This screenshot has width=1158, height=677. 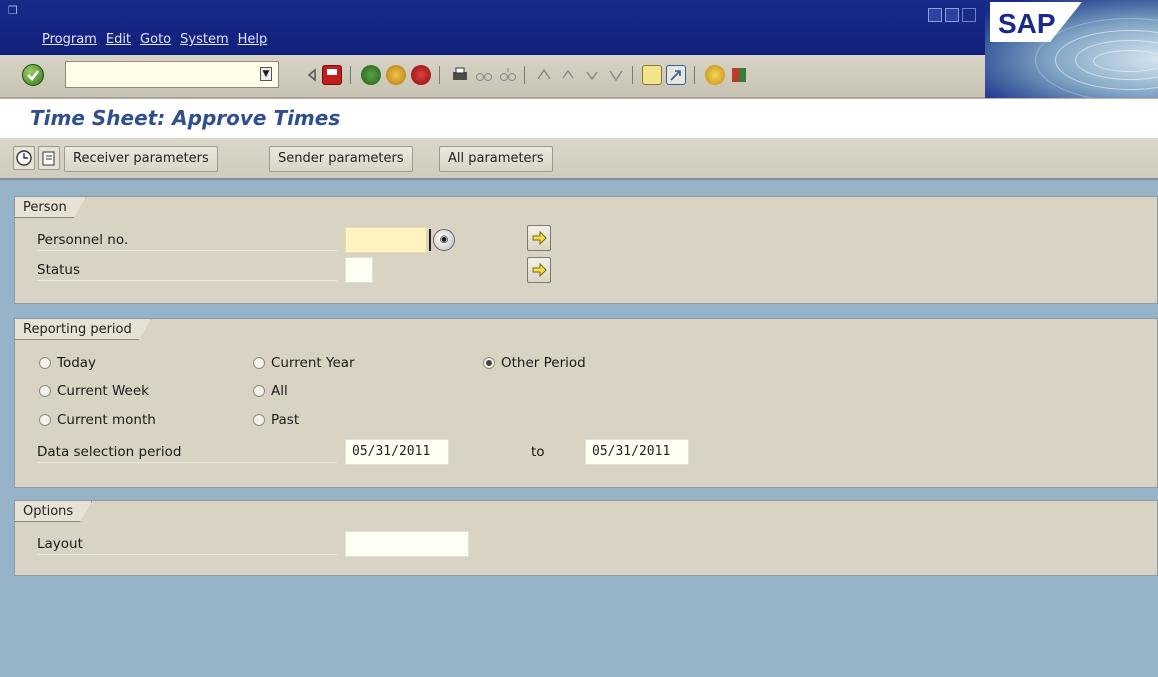 I want to click on radio-label: Past, so click(x=285, y=420).